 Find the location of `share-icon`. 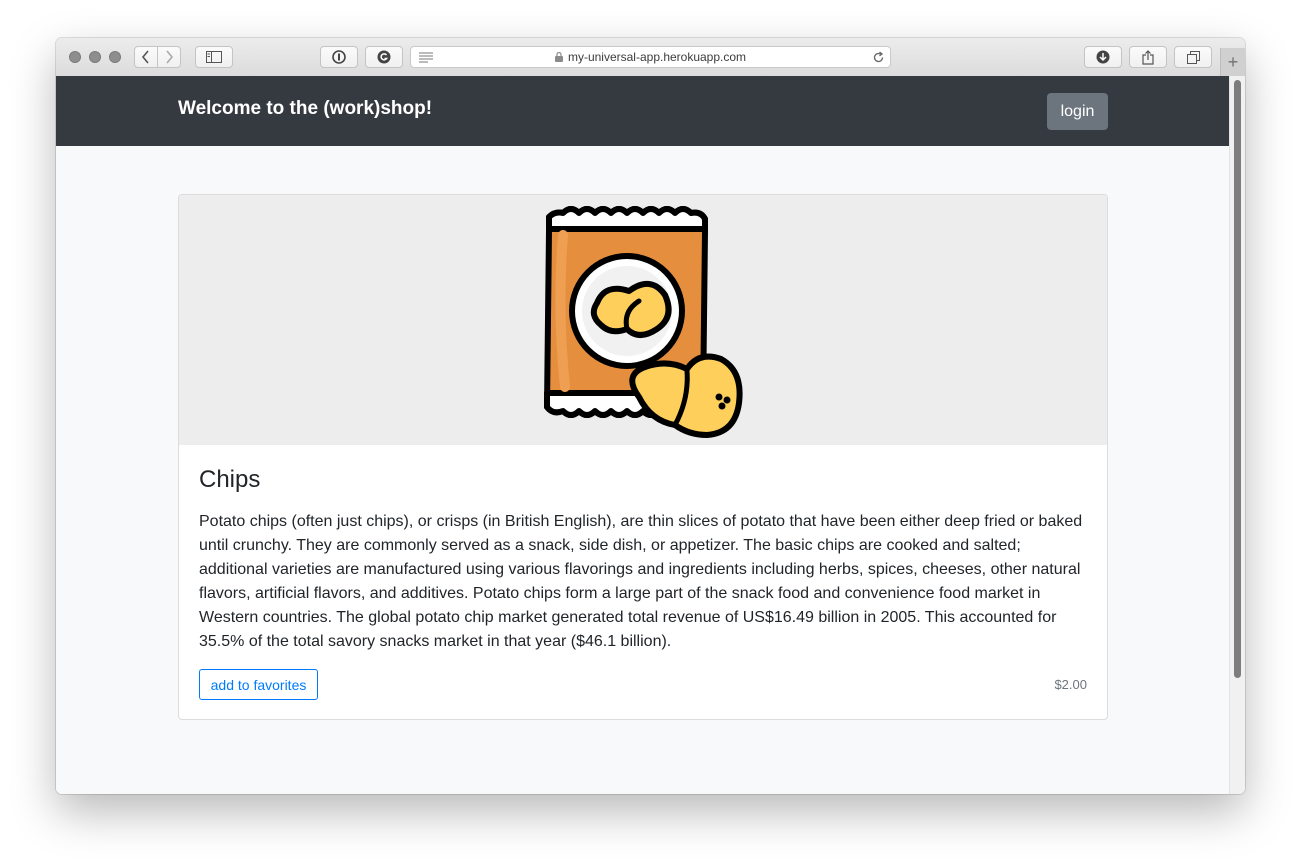

share-icon is located at coordinates (1148, 57).